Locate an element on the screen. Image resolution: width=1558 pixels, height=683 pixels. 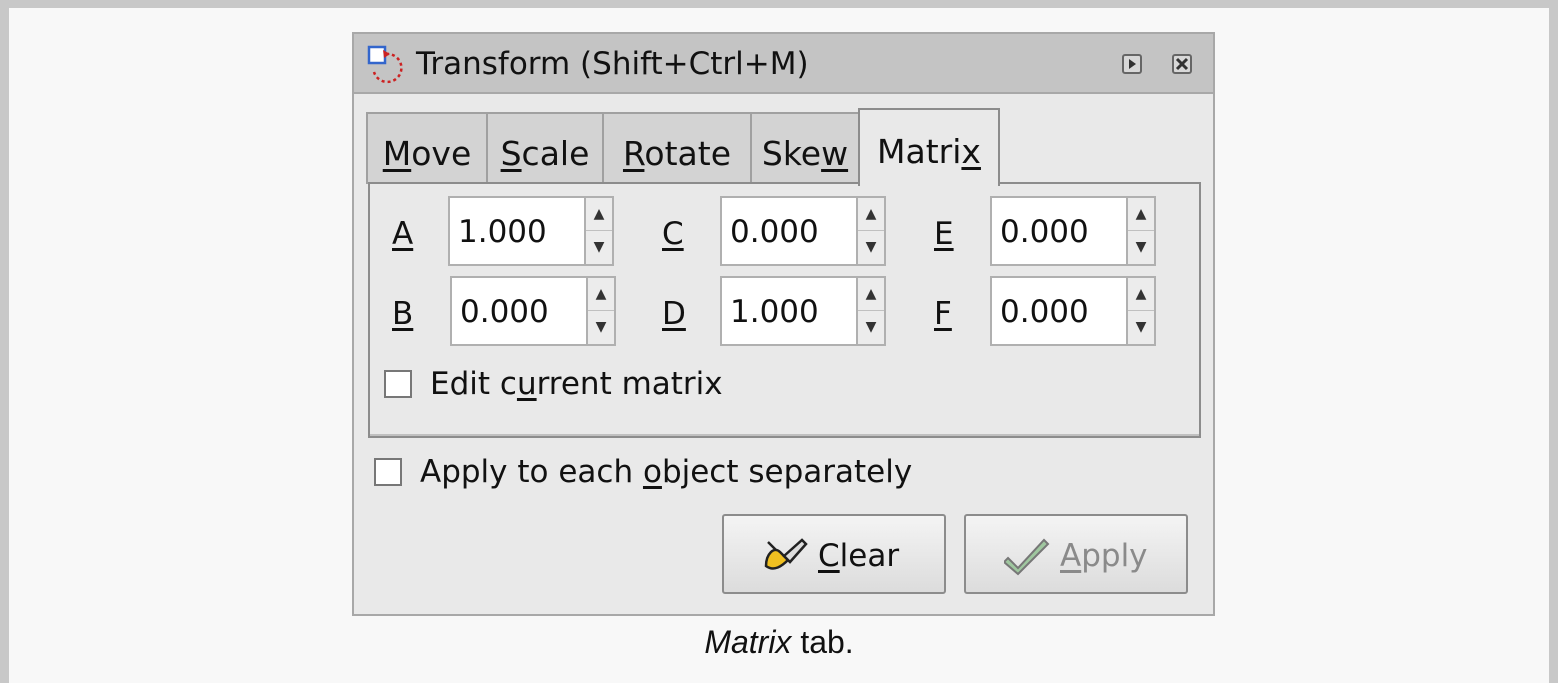
apply-each-text-pre: Apply to each is located at coordinates (531, 472).